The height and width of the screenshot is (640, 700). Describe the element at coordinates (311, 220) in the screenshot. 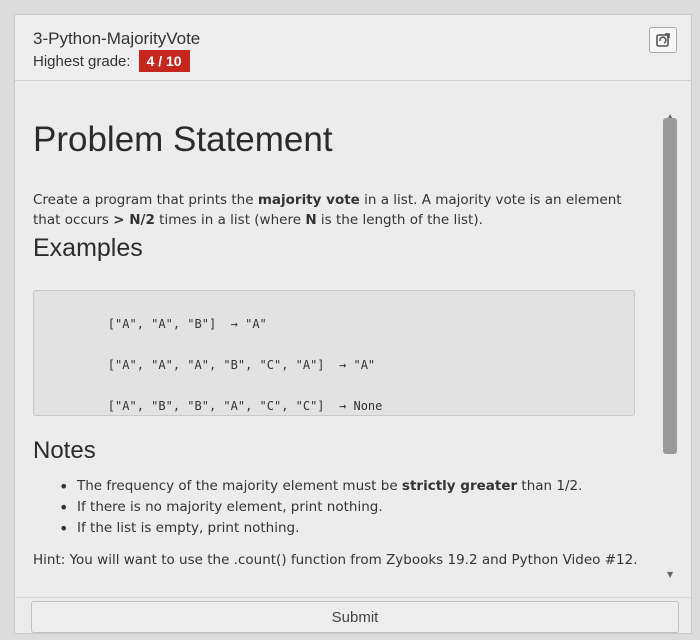

I see `bold-text: N` at that location.